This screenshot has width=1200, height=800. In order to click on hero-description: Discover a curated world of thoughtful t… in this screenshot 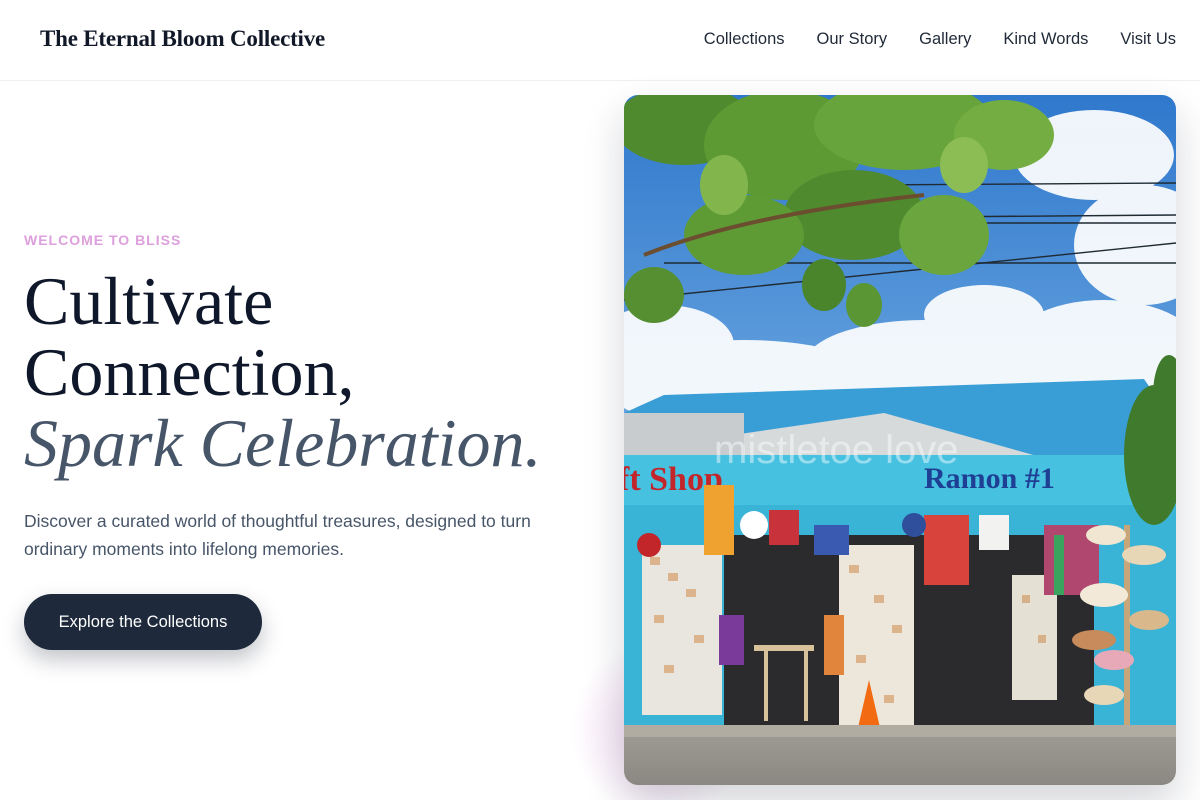, I will do `click(277, 535)`.